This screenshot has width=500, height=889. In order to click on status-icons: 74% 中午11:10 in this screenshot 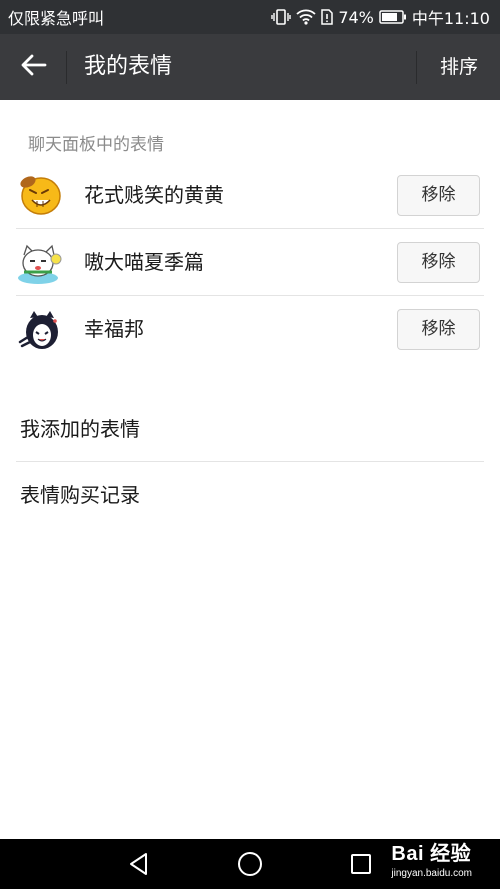, I will do `click(380, 17)`.